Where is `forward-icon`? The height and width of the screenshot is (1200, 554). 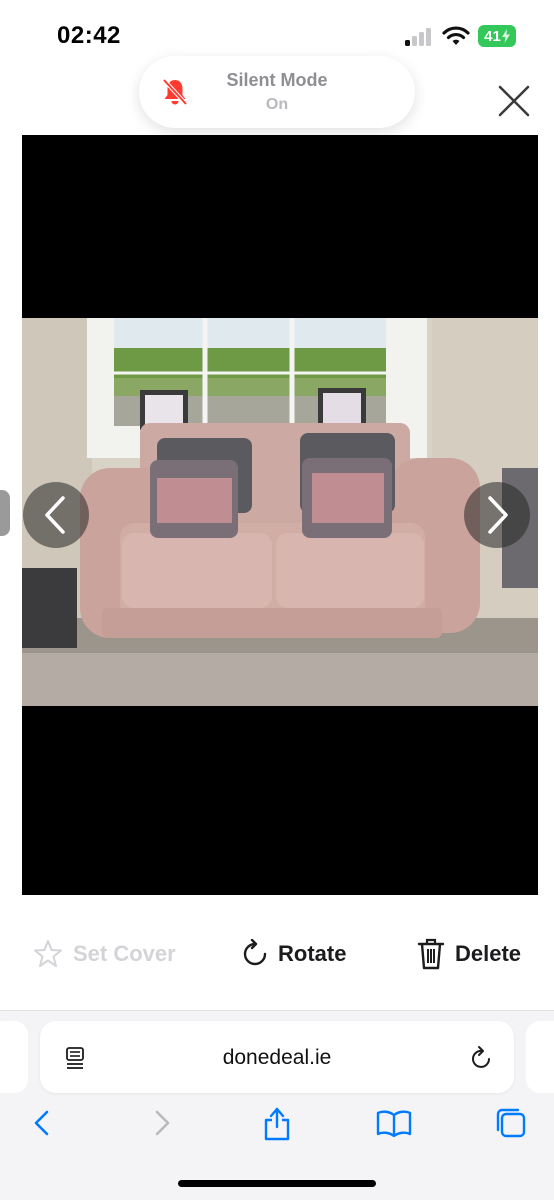
forward-icon is located at coordinates (162, 1123).